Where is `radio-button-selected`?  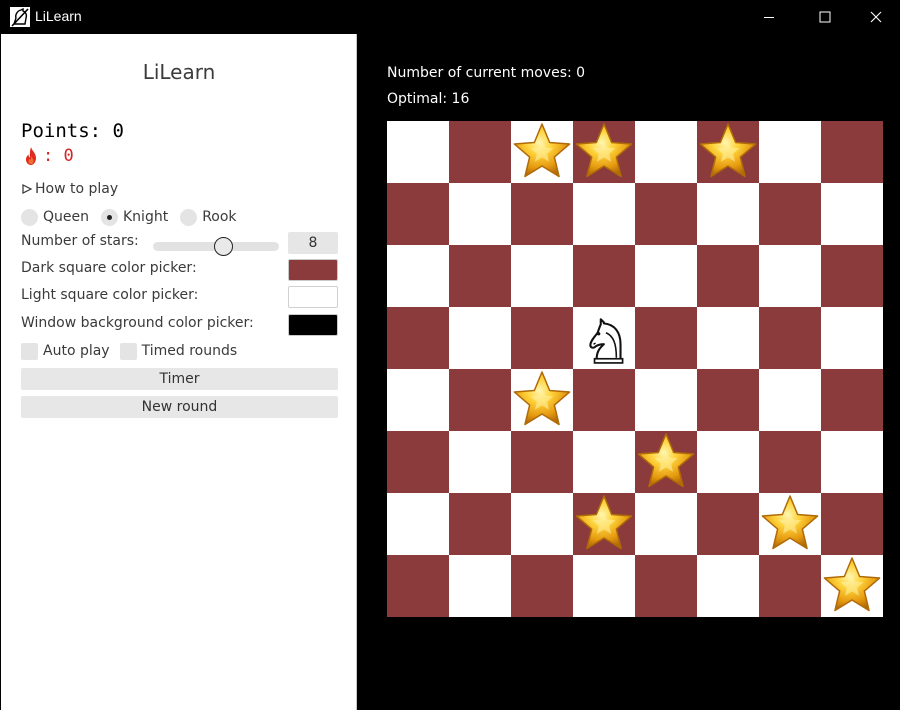 radio-button-selected is located at coordinates (109, 217).